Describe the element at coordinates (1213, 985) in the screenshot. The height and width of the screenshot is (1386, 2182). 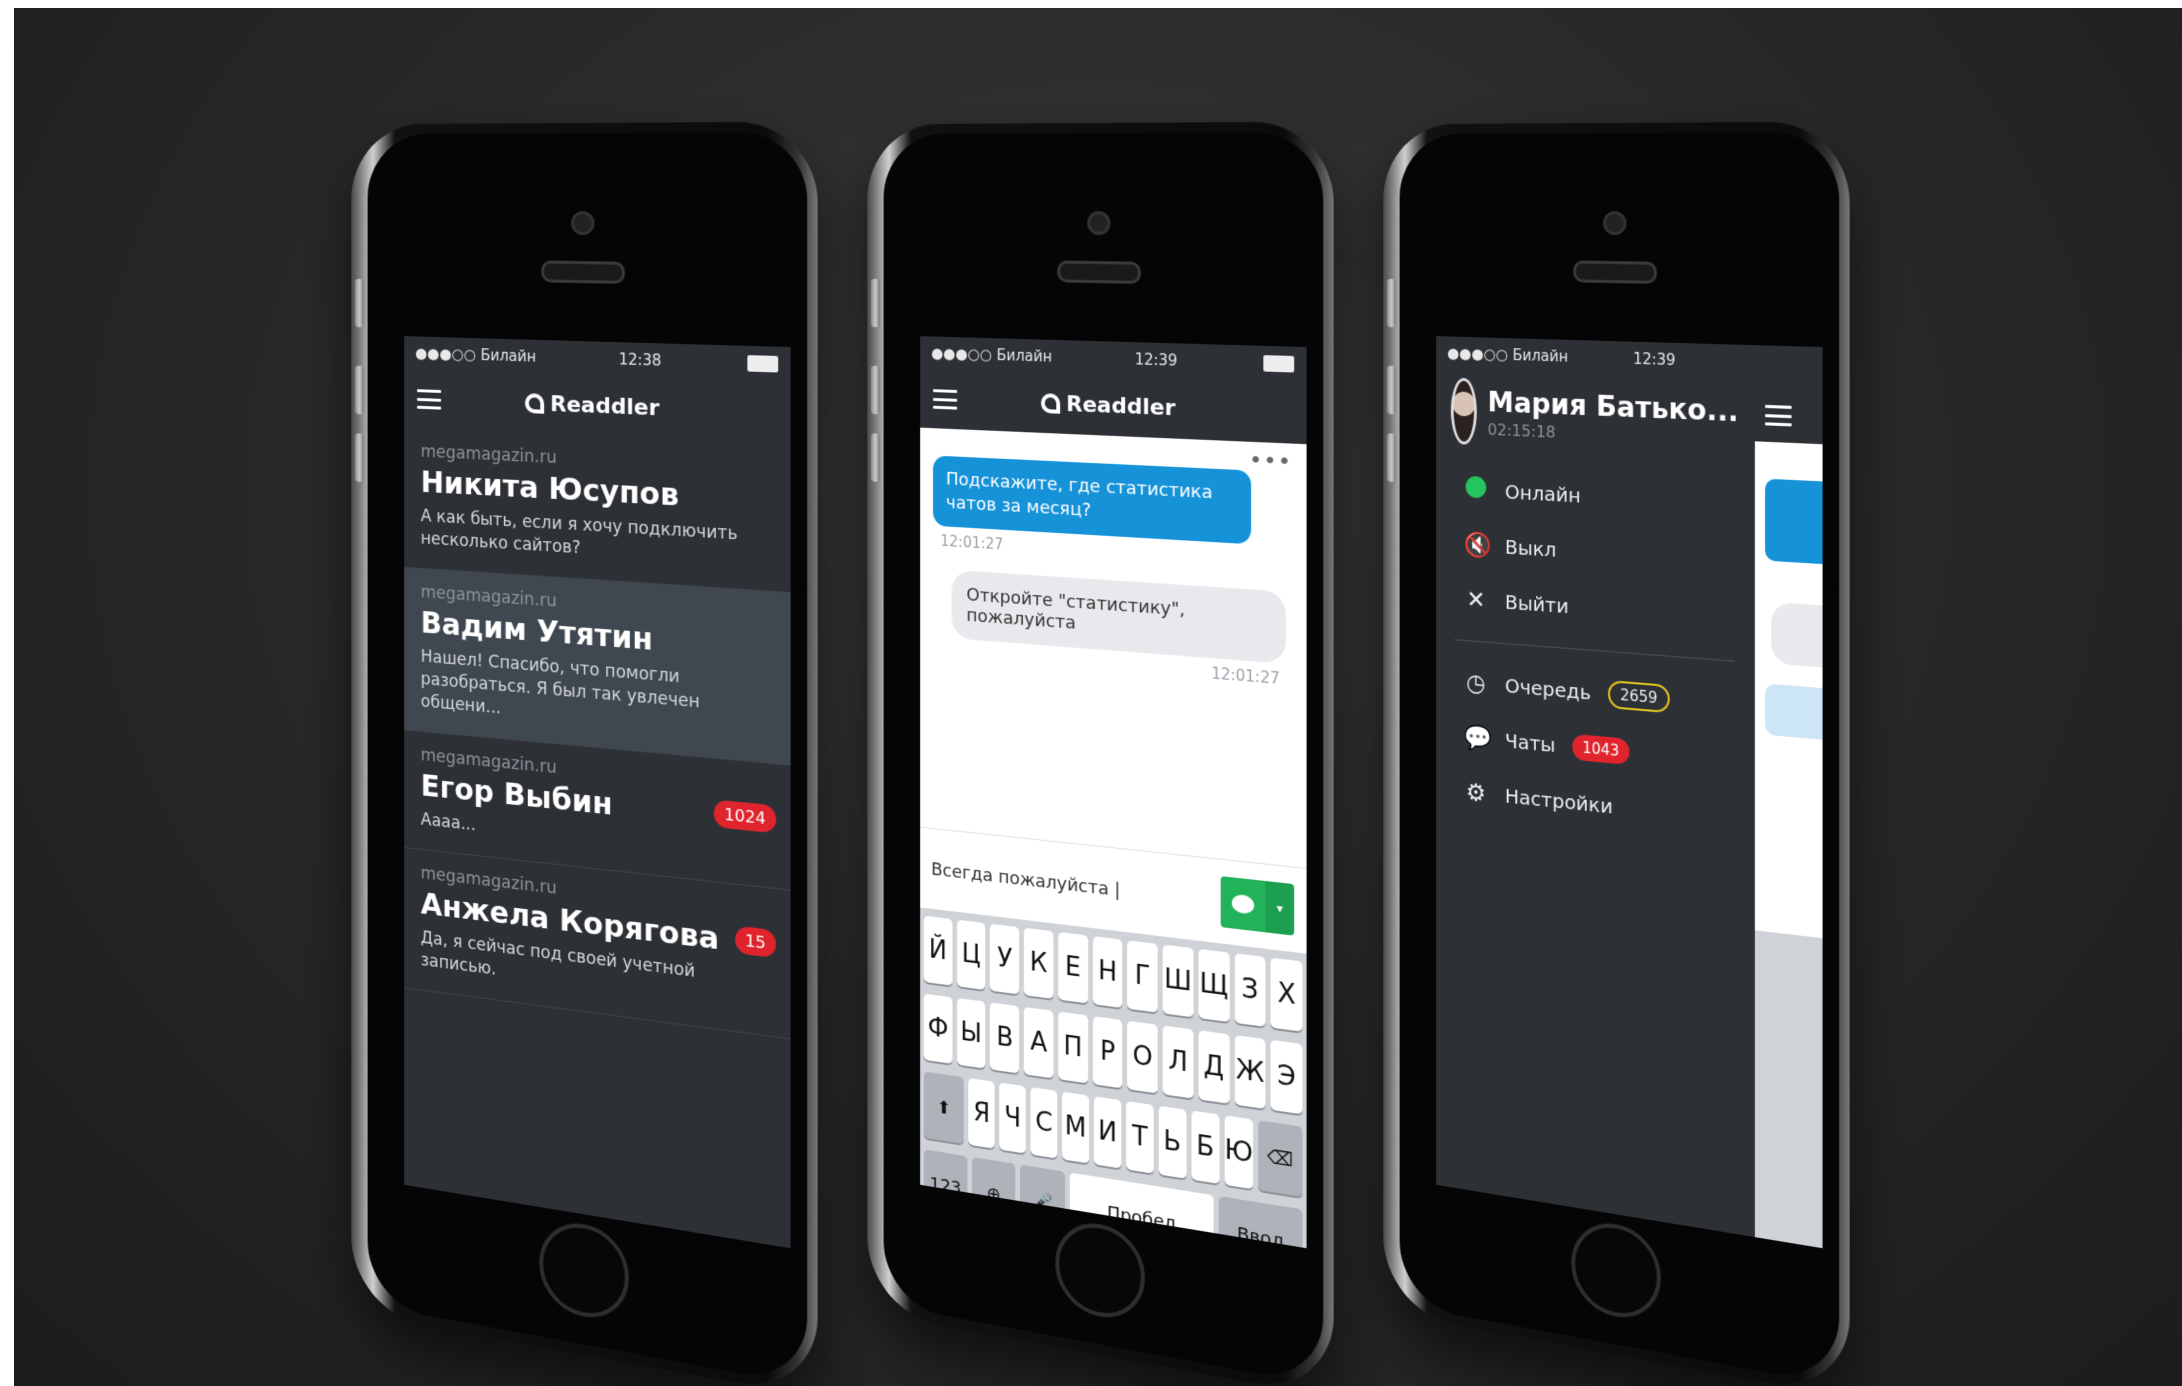
I see `letter-key: Щ` at that location.